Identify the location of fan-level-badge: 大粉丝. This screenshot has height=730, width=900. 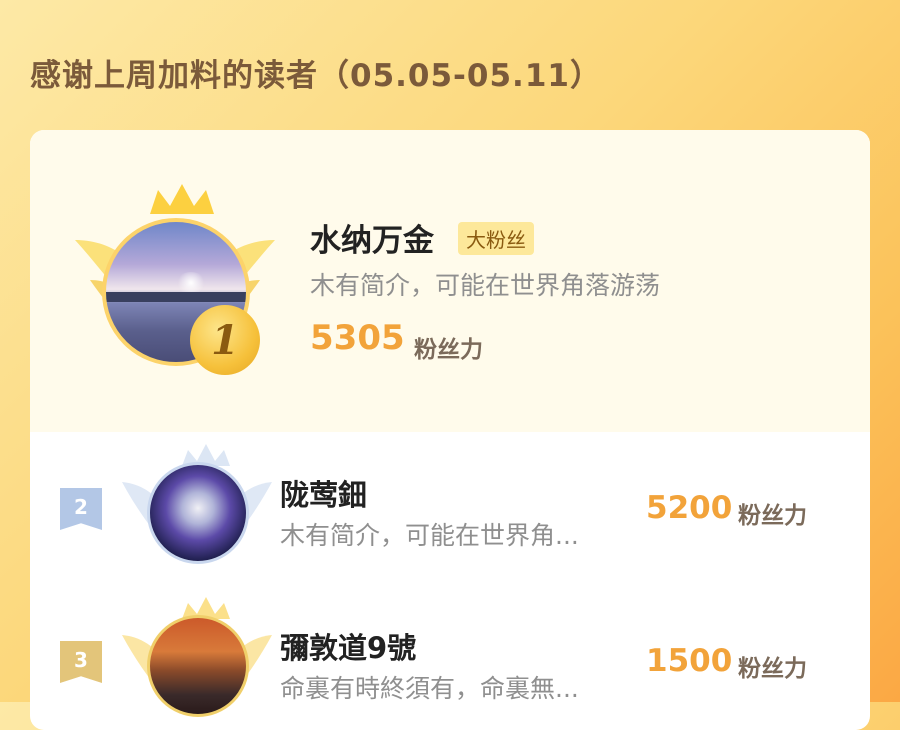
(496, 238).